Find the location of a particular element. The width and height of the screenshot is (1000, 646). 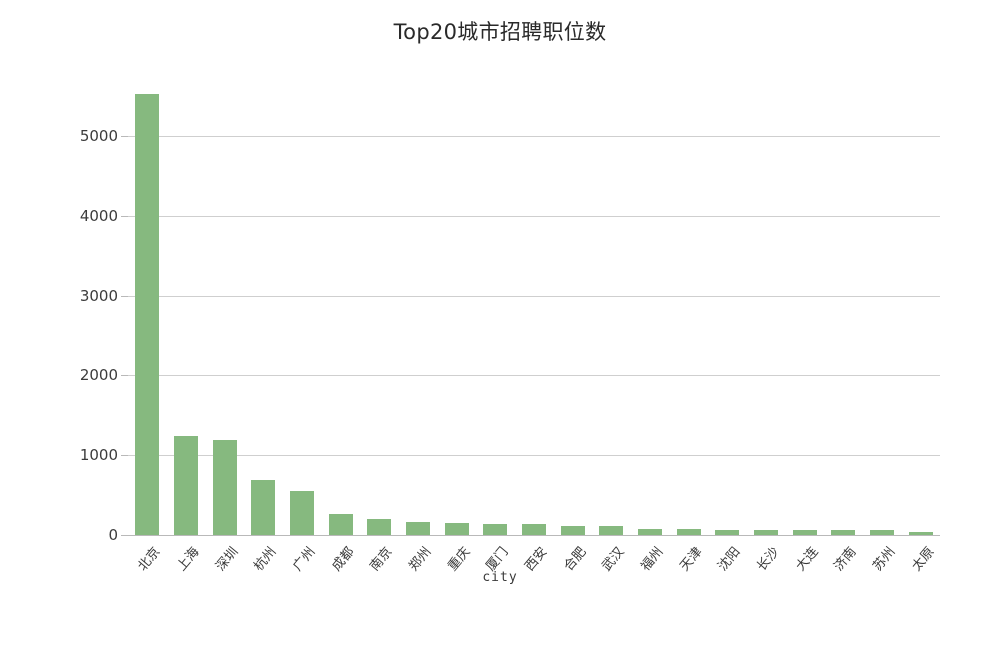

chart-title: Top20城市招聘职位数 is located at coordinates (500, 32).